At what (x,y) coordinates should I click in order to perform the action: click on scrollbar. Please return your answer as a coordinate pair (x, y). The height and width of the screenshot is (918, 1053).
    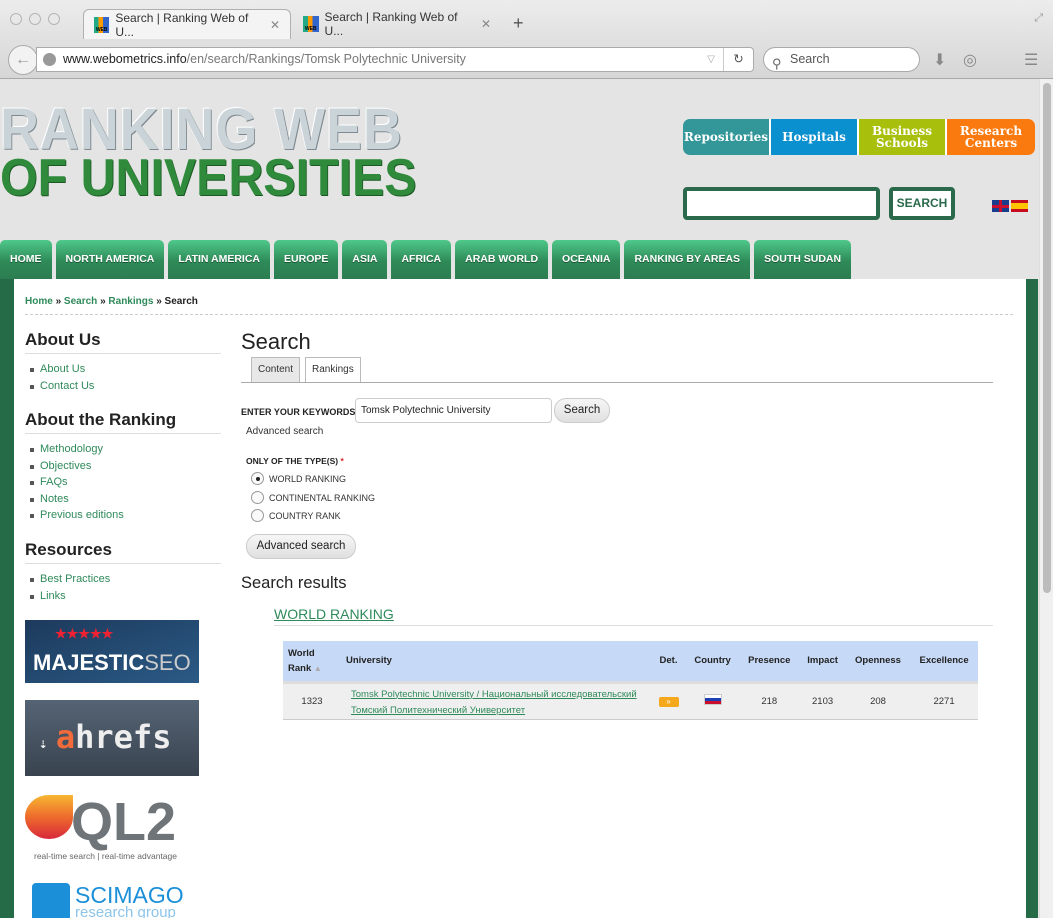
    Looking at the image, I should click on (1046, 498).